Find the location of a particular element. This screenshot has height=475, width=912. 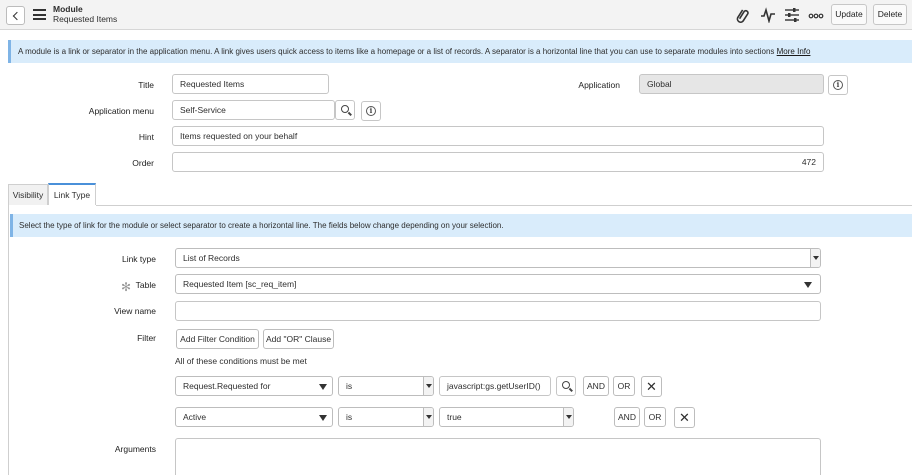

title-label: Title is located at coordinates (146, 85).